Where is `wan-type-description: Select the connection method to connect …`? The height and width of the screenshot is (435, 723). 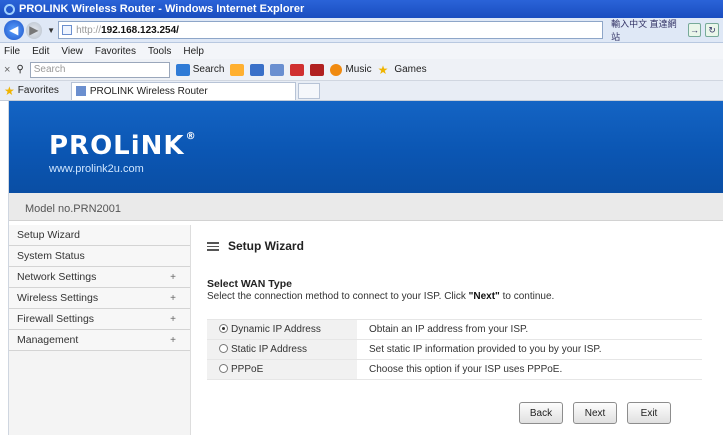 wan-type-description: Select the connection method to connect … is located at coordinates (380, 296).